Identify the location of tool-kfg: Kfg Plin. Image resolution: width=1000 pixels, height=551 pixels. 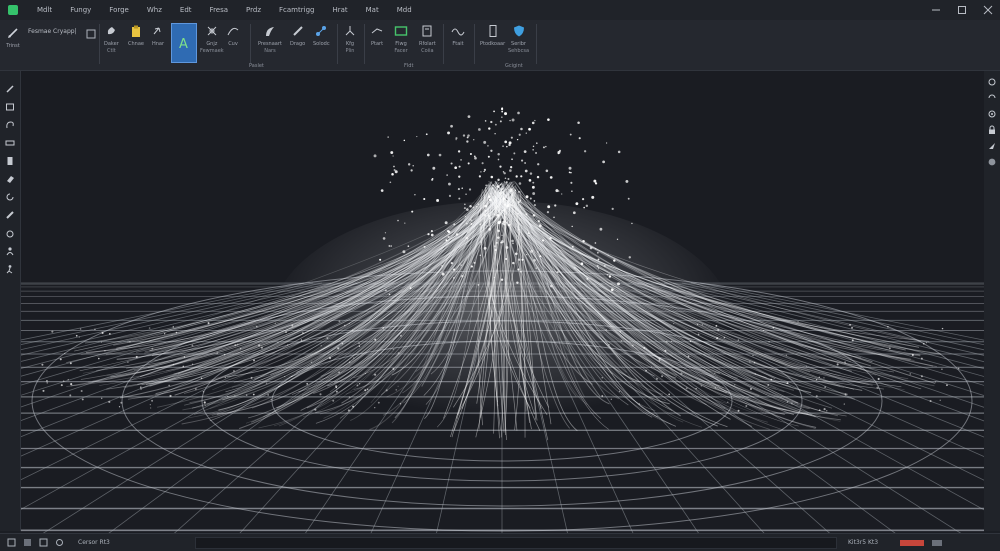
(350, 39).